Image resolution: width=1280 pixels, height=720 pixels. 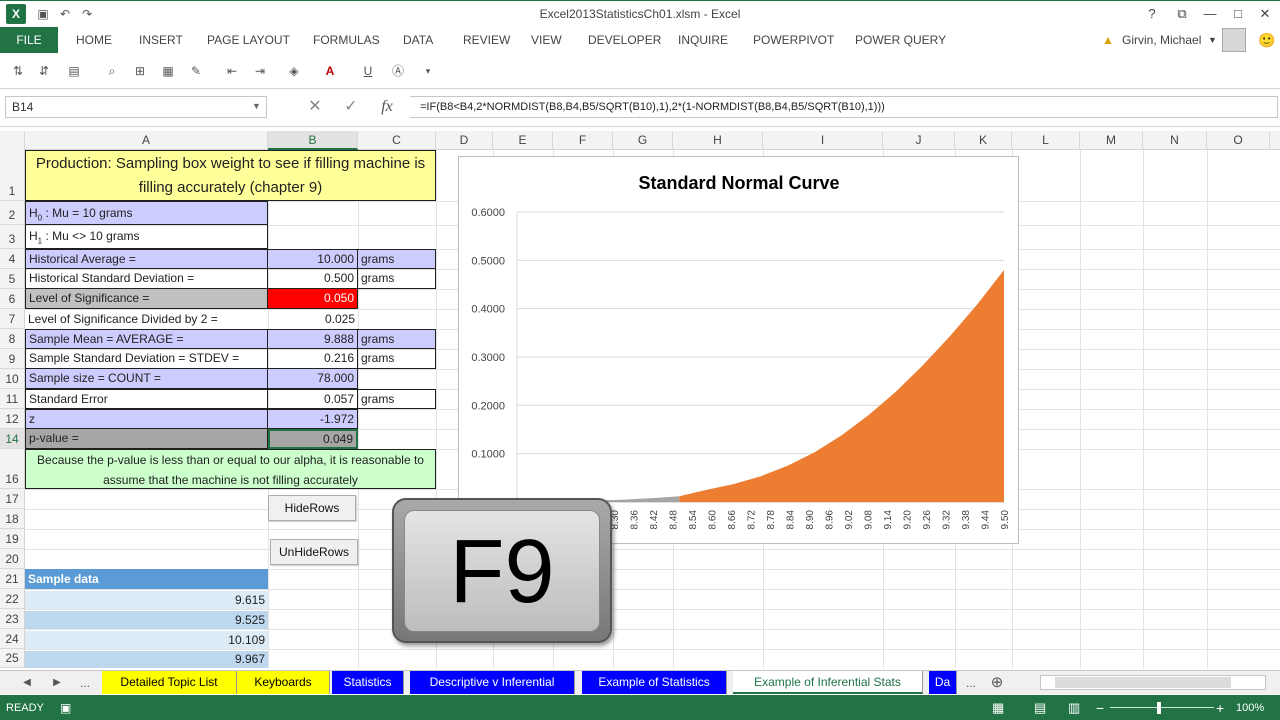 I want to click on maximize-button: □, so click(x=1238, y=14).